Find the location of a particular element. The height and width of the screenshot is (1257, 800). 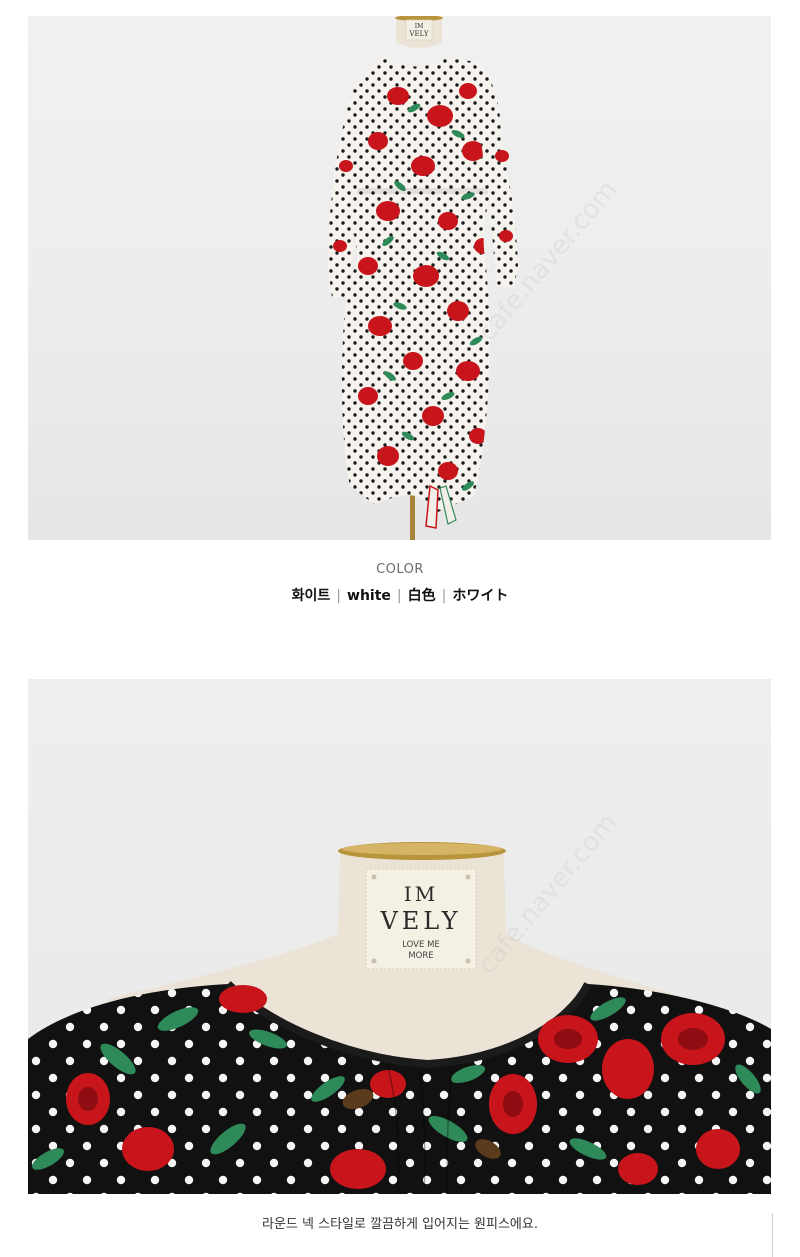

color-name-english: white is located at coordinates (369, 596).